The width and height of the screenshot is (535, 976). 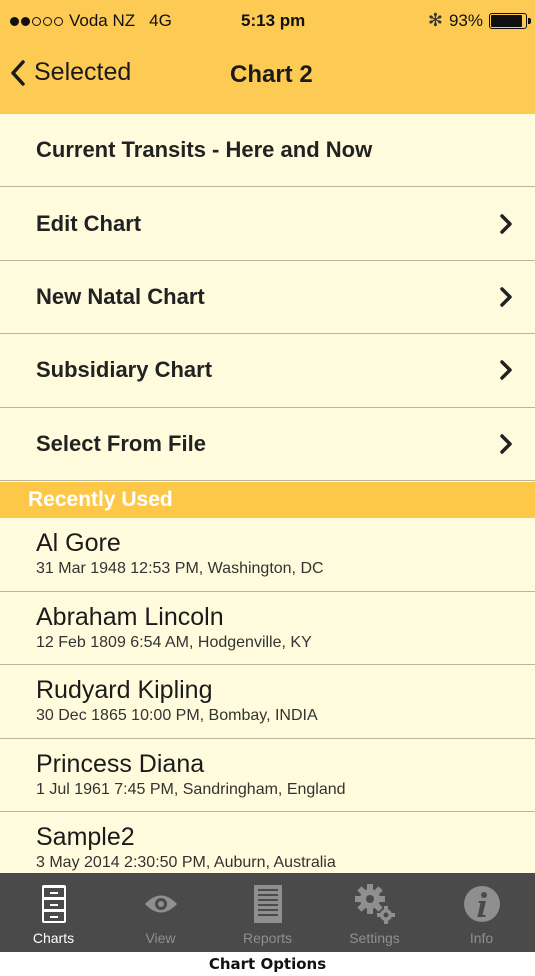 I want to click on chart-detail: 31 Mar 1948 12:53 PM, Washington, DC, so click(x=180, y=568).